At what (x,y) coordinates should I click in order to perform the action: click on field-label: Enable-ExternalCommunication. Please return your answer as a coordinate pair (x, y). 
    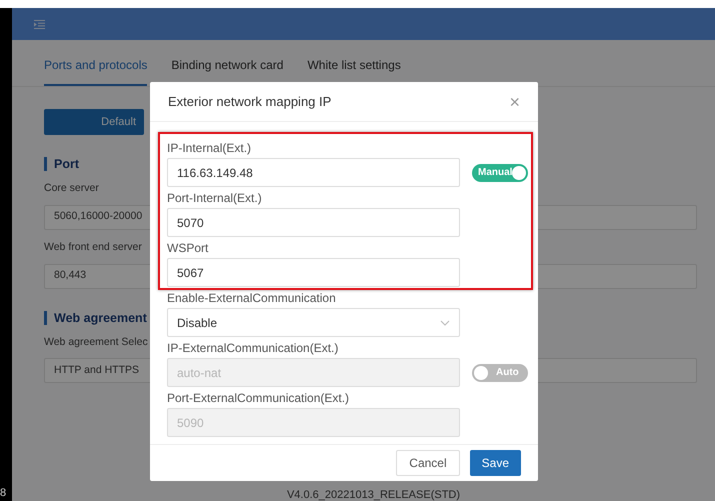
    Looking at the image, I should click on (252, 298).